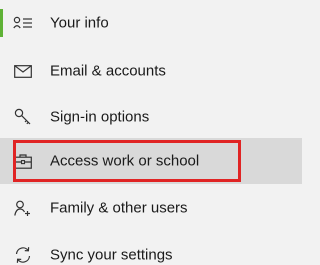  Describe the element at coordinates (23, 71) in the screenshot. I see `envelope-icon` at that location.